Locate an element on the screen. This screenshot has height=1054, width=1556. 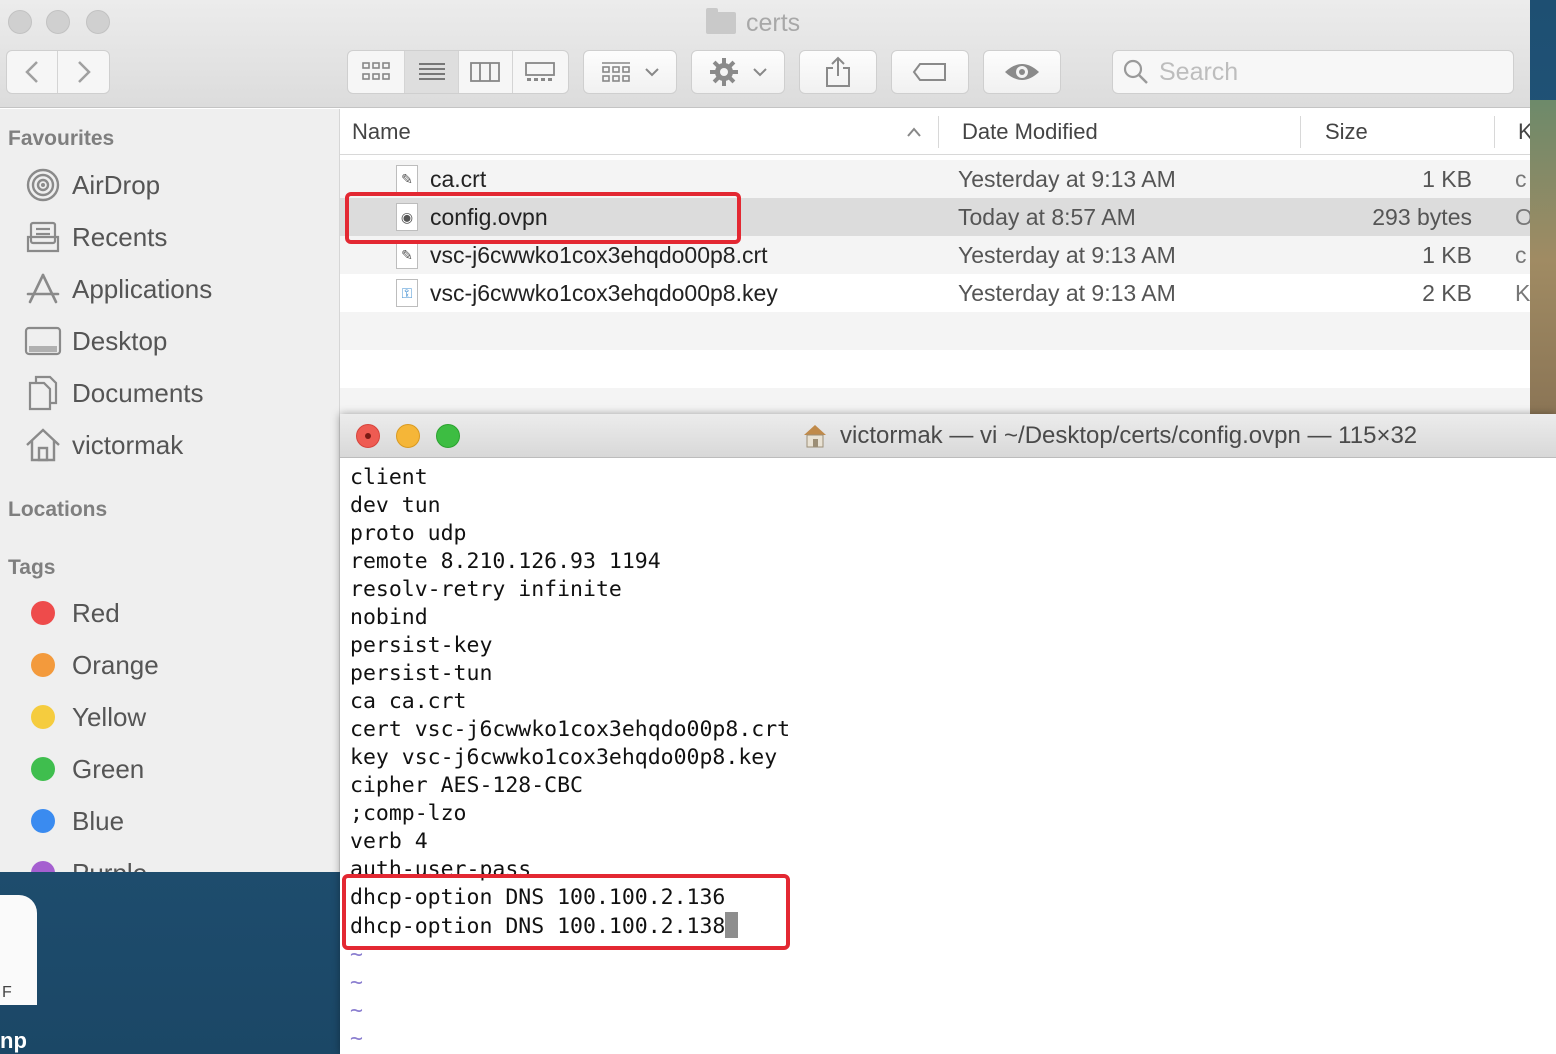
terminal-line: proto udp is located at coordinates (408, 533).